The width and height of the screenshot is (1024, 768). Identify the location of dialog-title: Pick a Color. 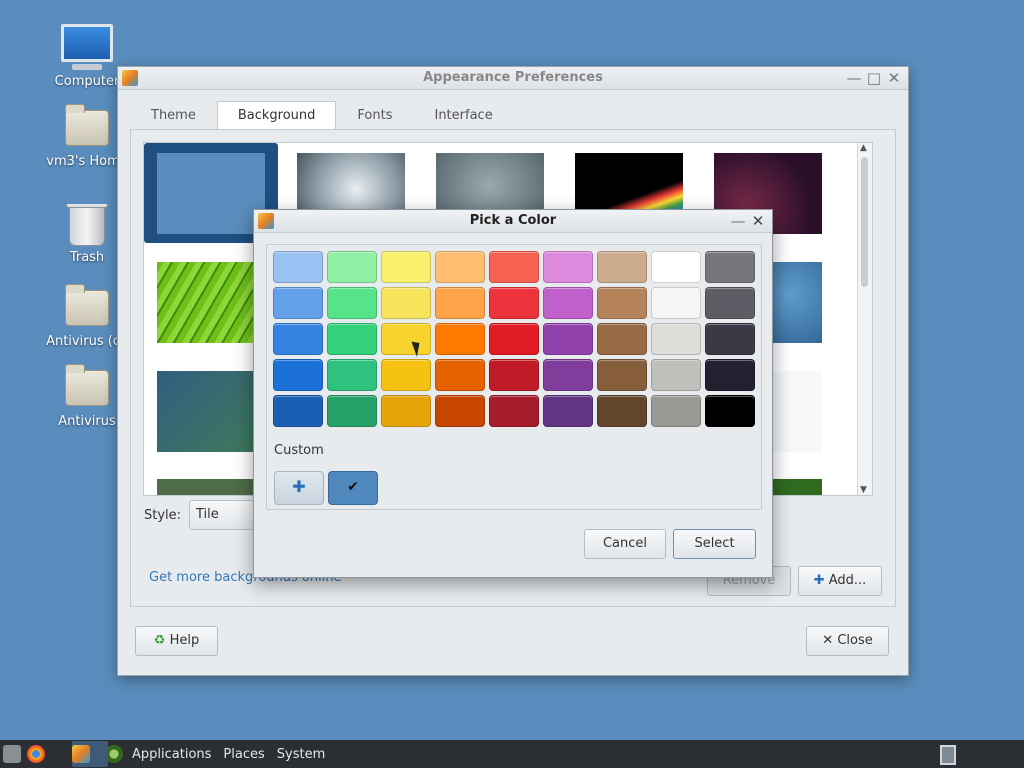
(513, 220).